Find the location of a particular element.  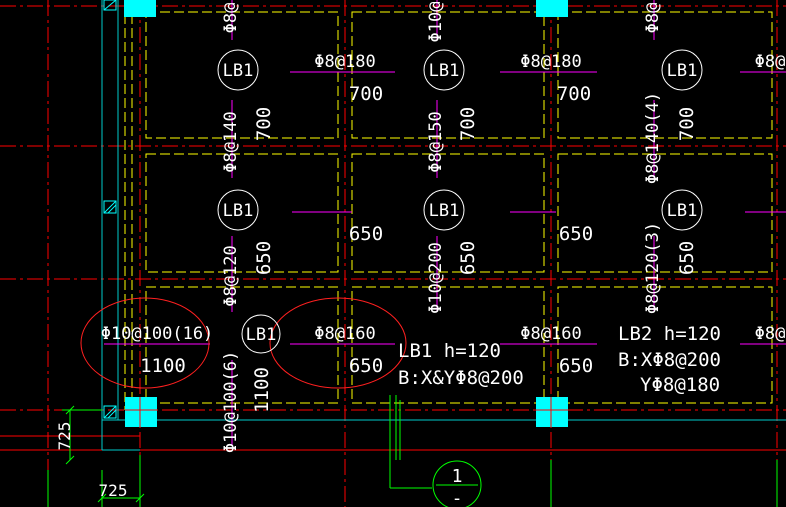

slab-note-rebar: YΦ8@180 is located at coordinates (680, 385).